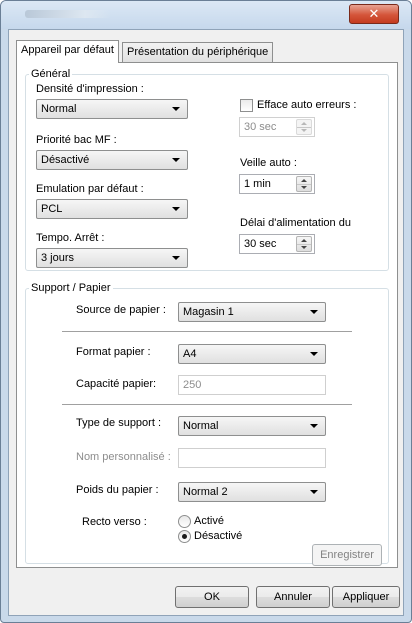 The image size is (412, 623). Describe the element at coordinates (114, 522) in the screenshot. I see `duplex-label: Recto verso :` at that location.